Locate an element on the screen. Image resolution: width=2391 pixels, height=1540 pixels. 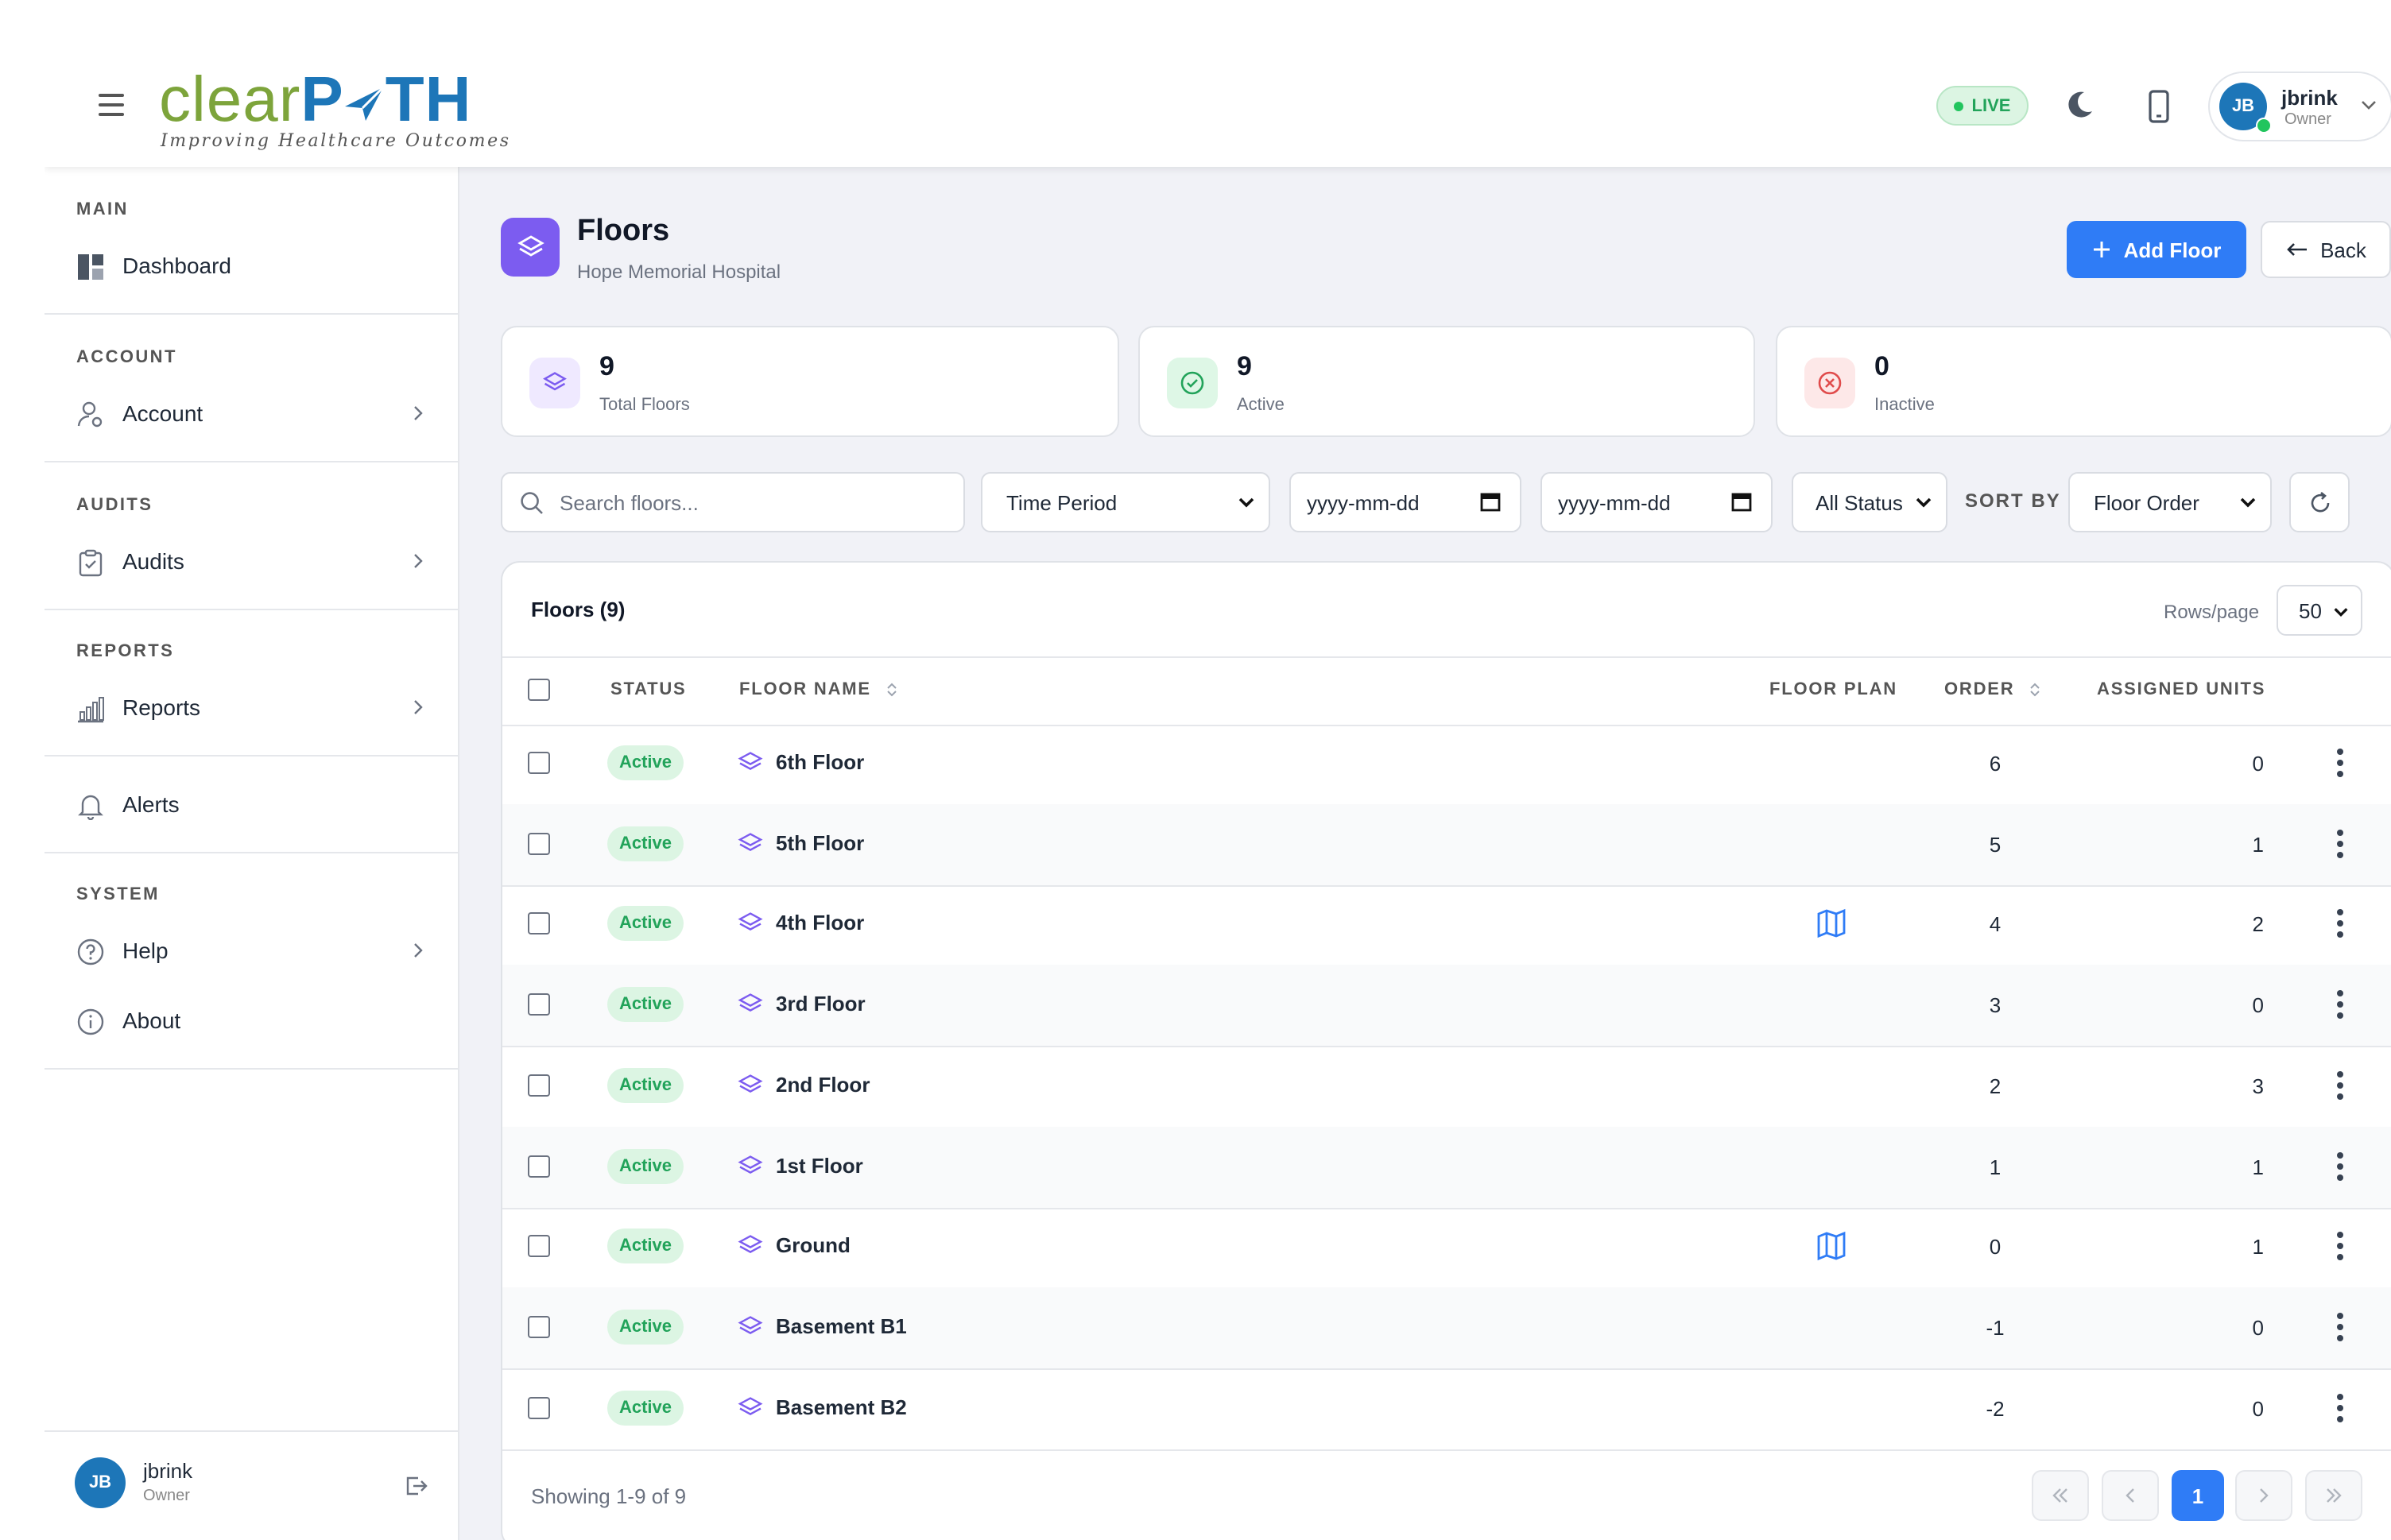
status-filter-select: All Status is located at coordinates (1870, 502).